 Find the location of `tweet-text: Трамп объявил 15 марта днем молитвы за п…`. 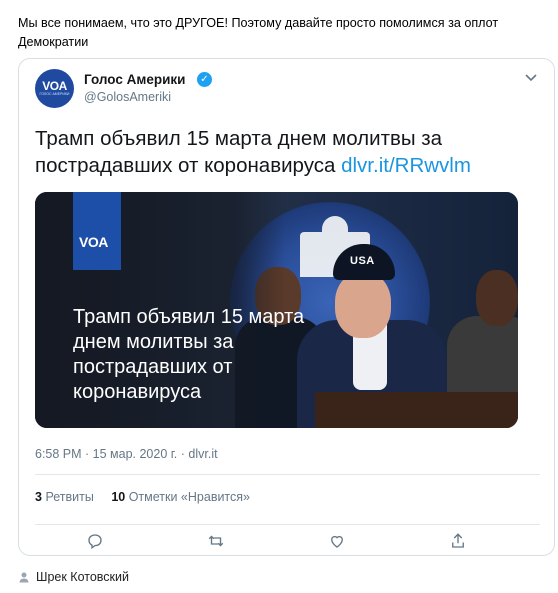

tweet-text: Трамп объявил 15 марта днем молитвы за п… is located at coordinates (287, 152).